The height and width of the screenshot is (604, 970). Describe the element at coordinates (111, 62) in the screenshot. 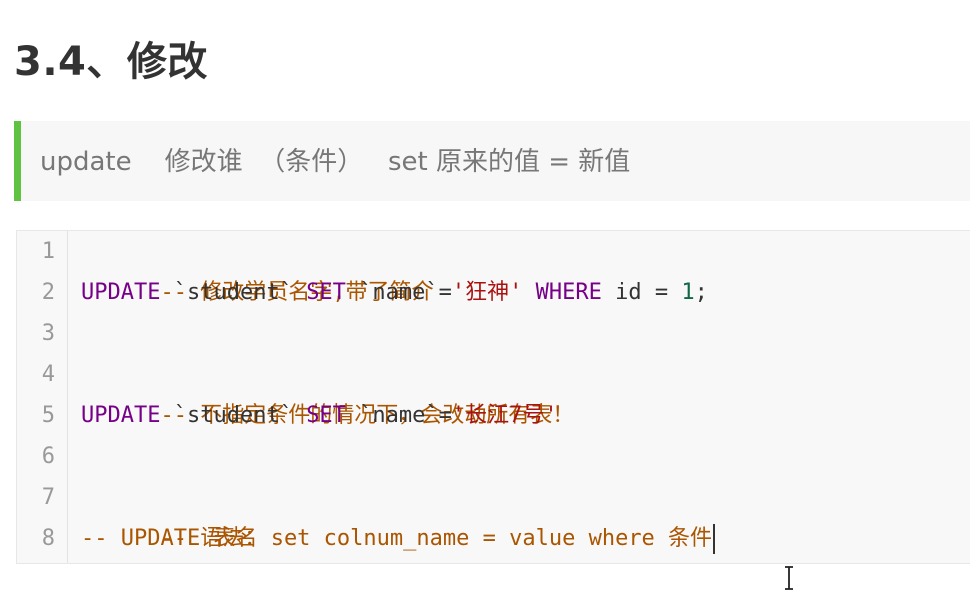

I see `section-heading: 3.4、修改` at that location.